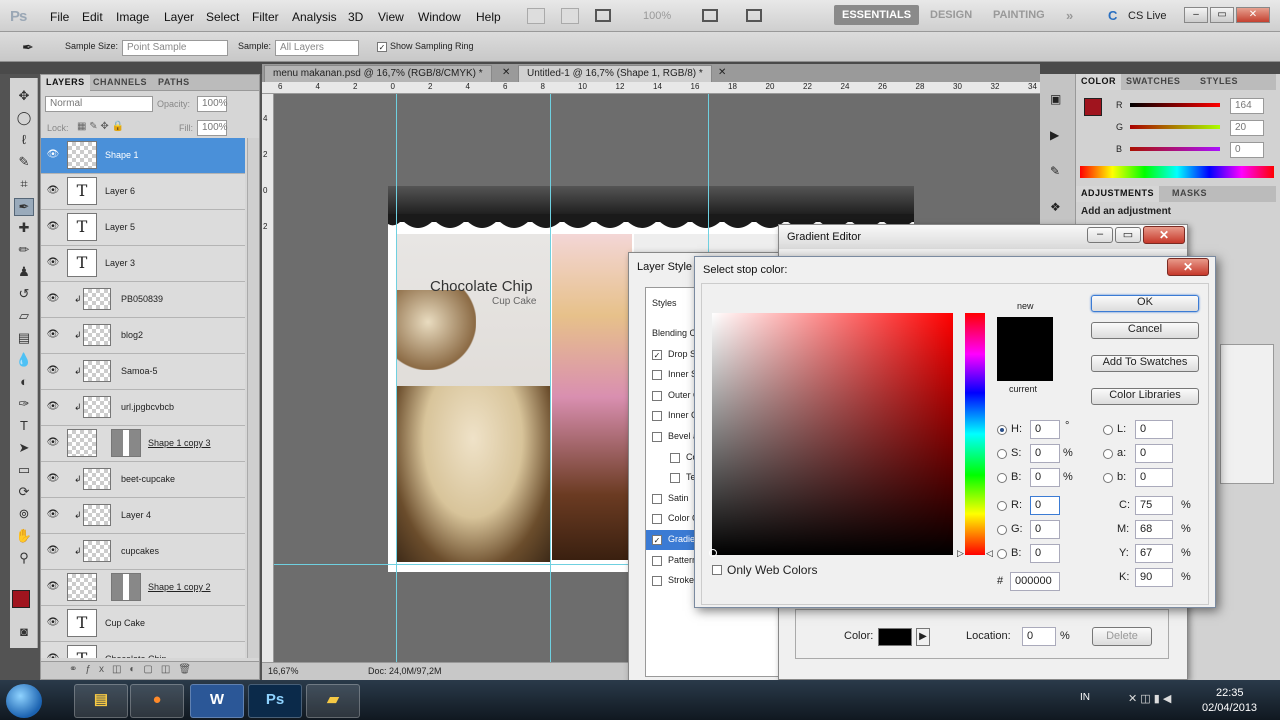  What do you see at coordinates (1118, 194) in the screenshot?
I see `tab-adjustments: ADJUSTMENTS` at bounding box center [1118, 194].